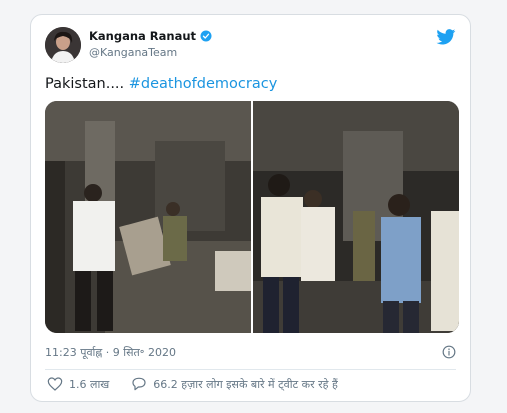 The width and height of the screenshot is (507, 413). What do you see at coordinates (133, 52) in the screenshot?
I see `author-handle: @KanganaTeam` at bounding box center [133, 52].